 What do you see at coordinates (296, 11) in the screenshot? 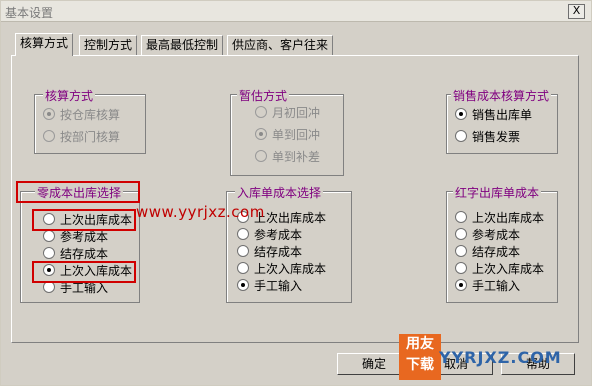
I see `title-bar: 基本设置 X` at bounding box center [296, 11].